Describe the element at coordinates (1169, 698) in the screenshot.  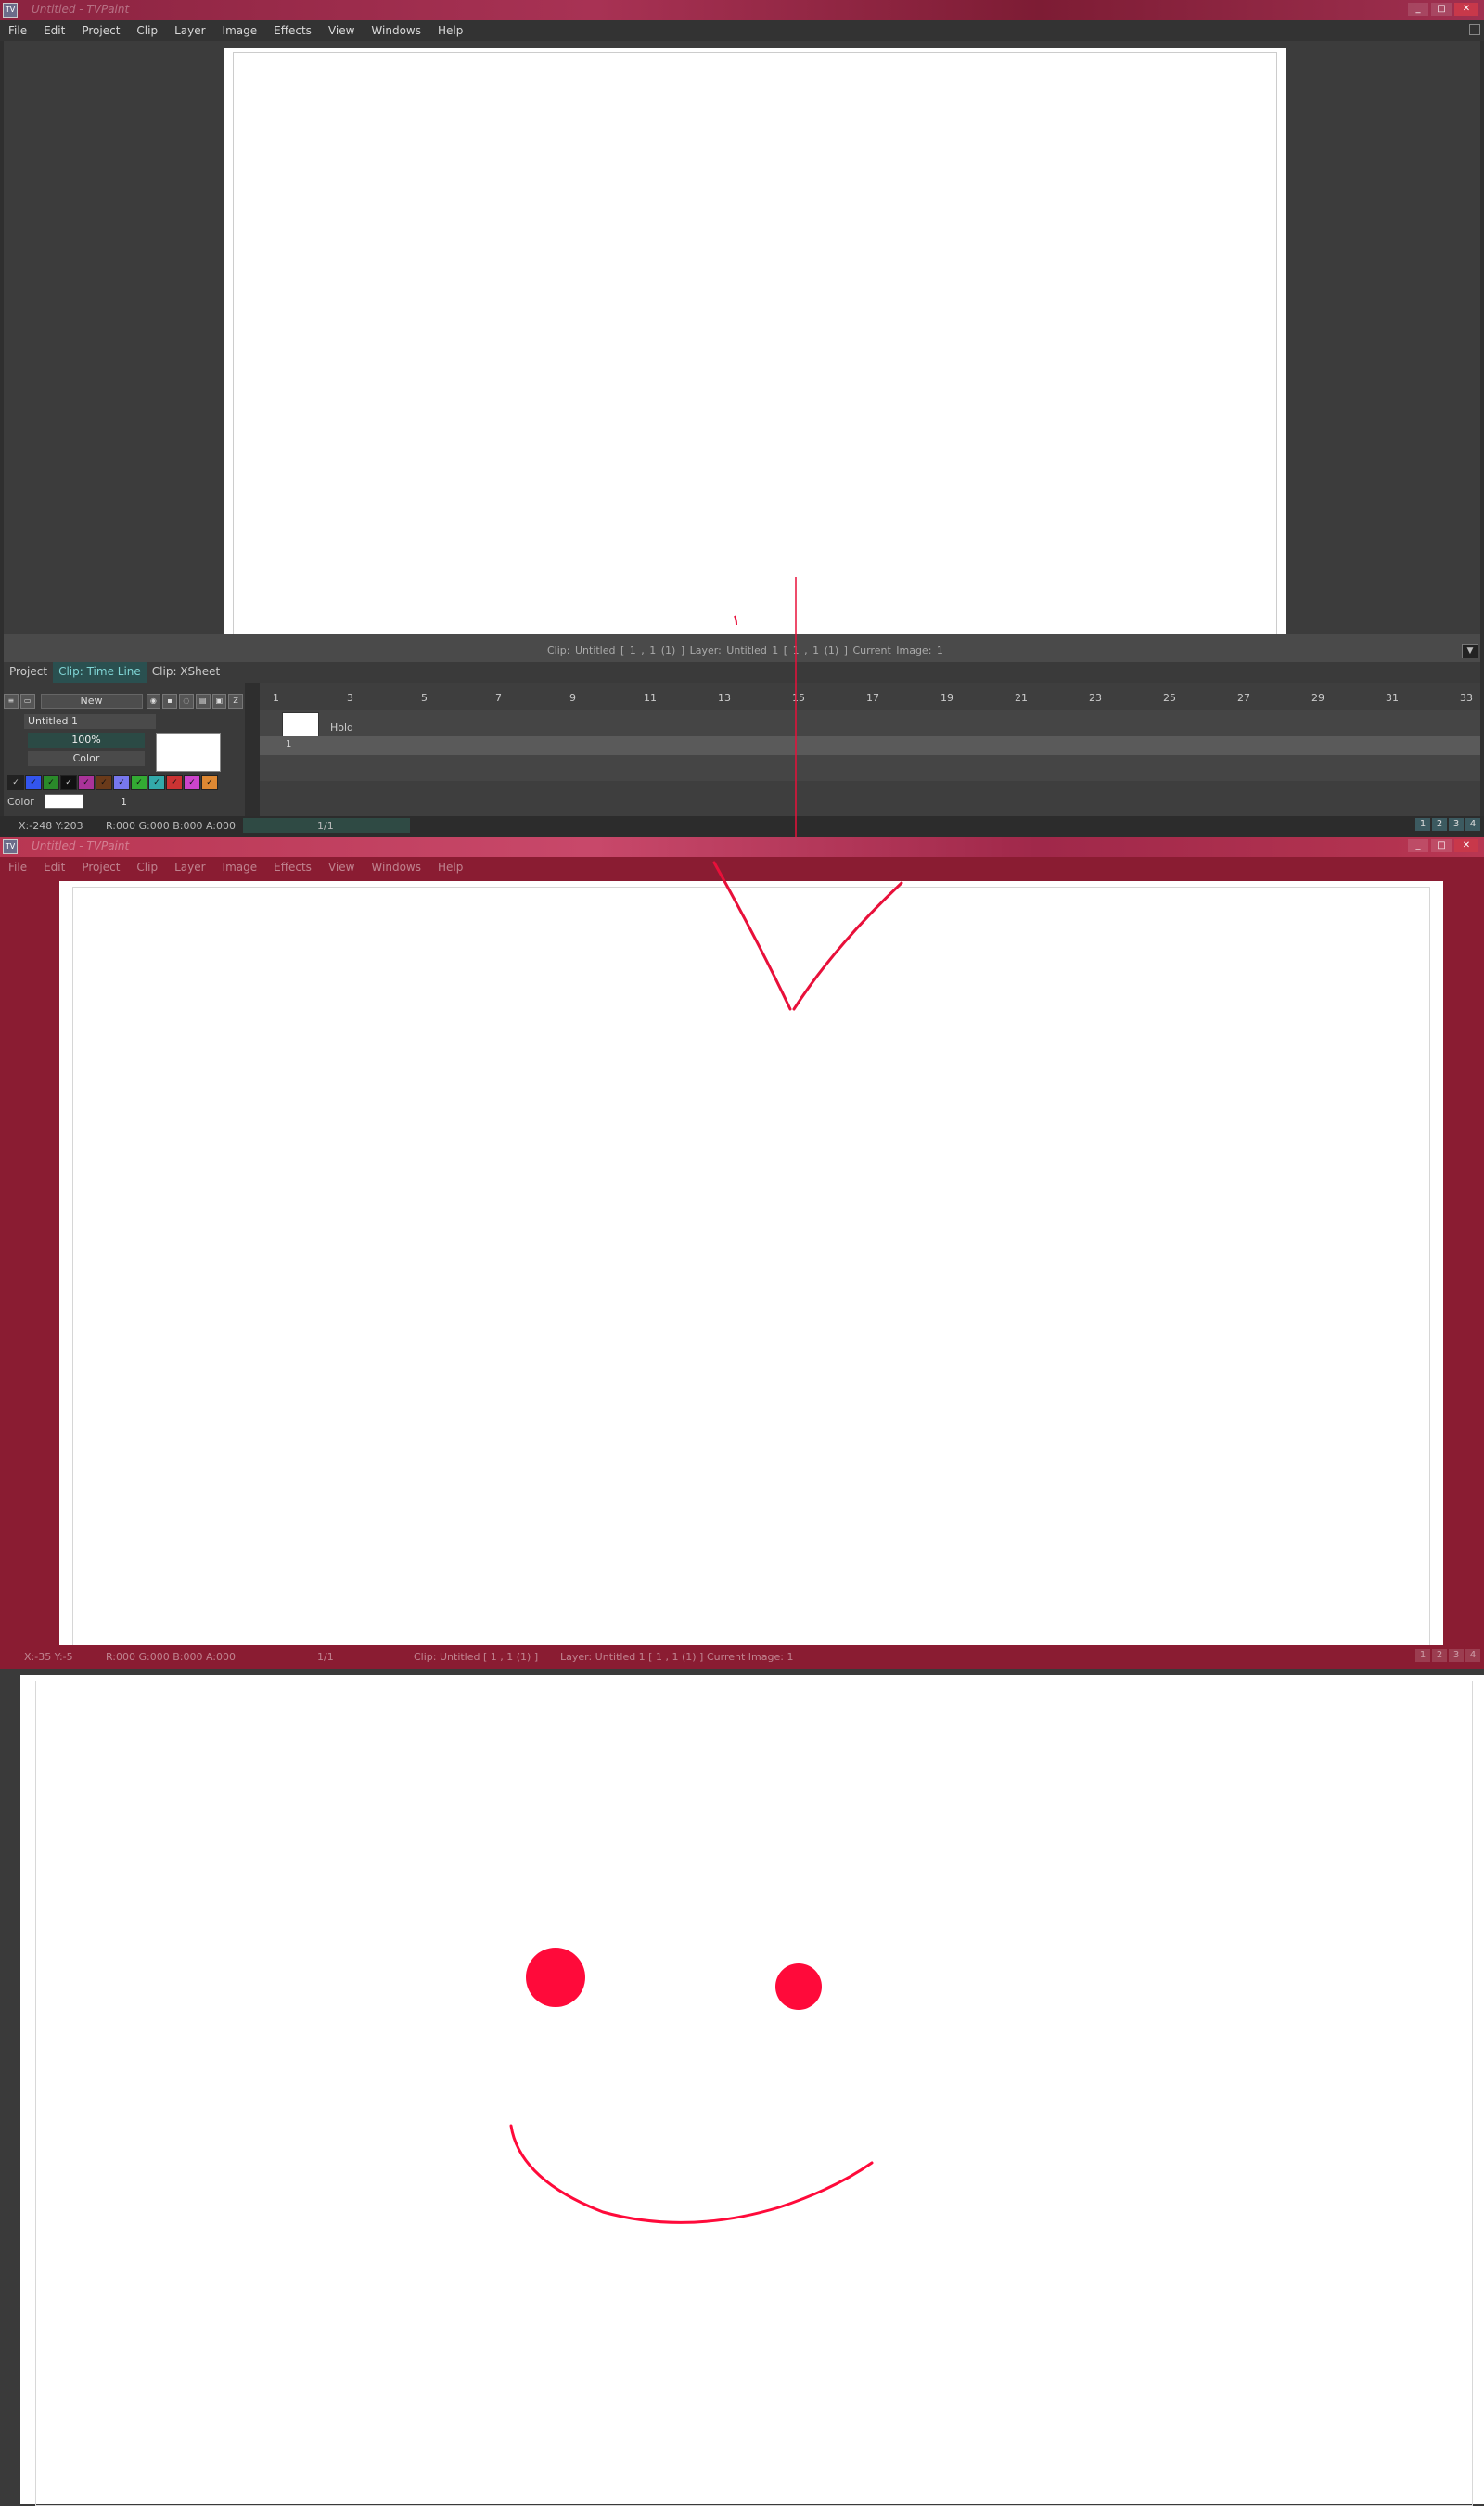
I see `frame-number: 25` at that location.